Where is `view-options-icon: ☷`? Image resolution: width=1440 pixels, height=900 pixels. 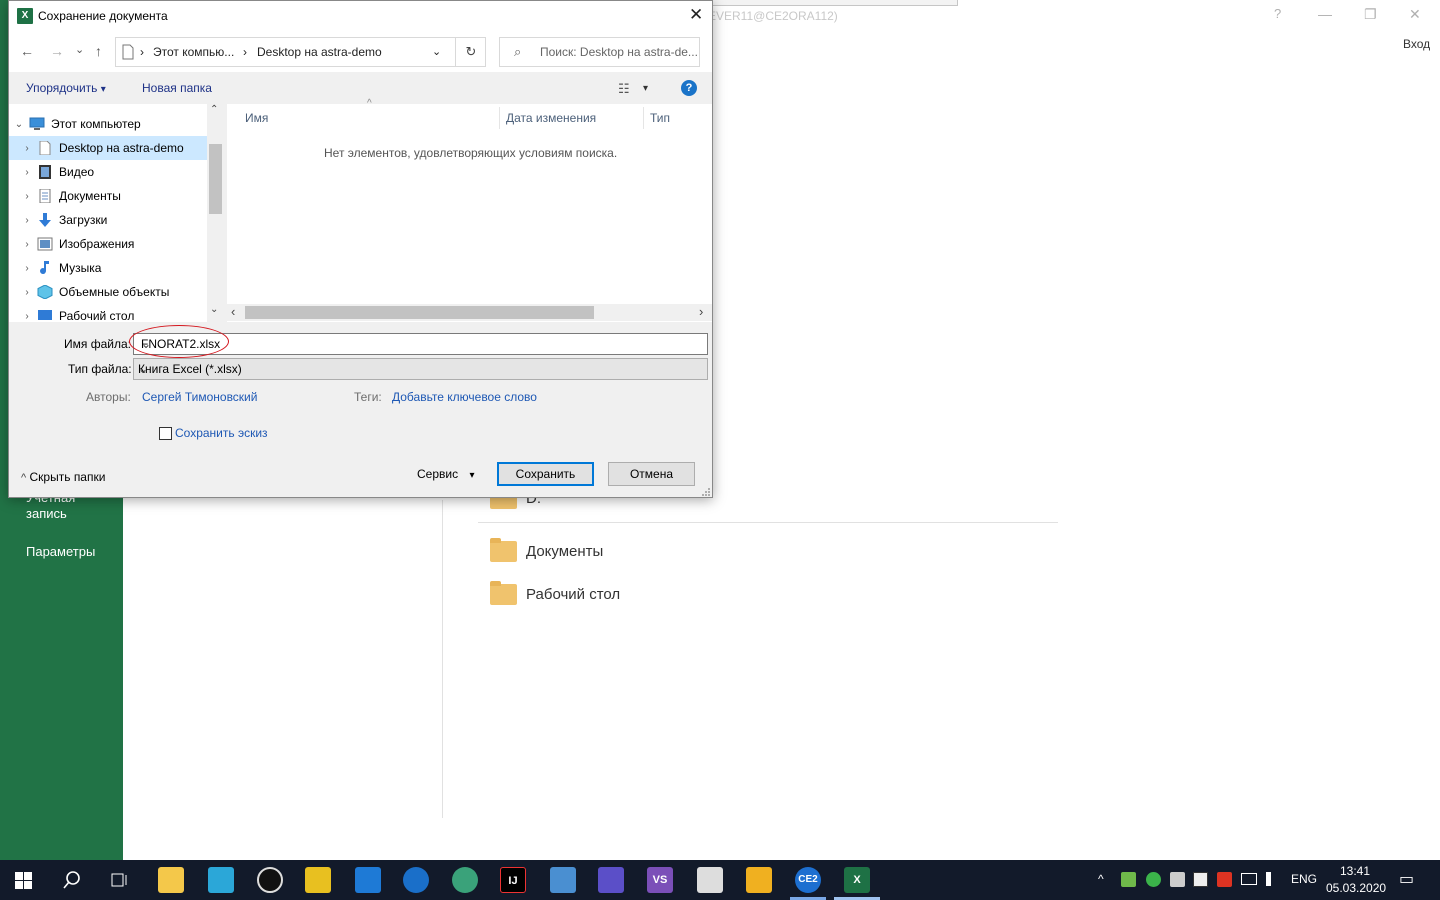
view-options-icon: ☷ is located at coordinates (624, 89).